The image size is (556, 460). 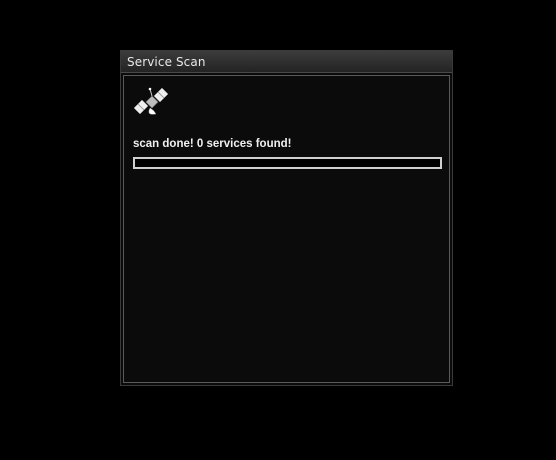 What do you see at coordinates (286, 62) in the screenshot?
I see `dialog-title-bar: Service Scan` at bounding box center [286, 62].